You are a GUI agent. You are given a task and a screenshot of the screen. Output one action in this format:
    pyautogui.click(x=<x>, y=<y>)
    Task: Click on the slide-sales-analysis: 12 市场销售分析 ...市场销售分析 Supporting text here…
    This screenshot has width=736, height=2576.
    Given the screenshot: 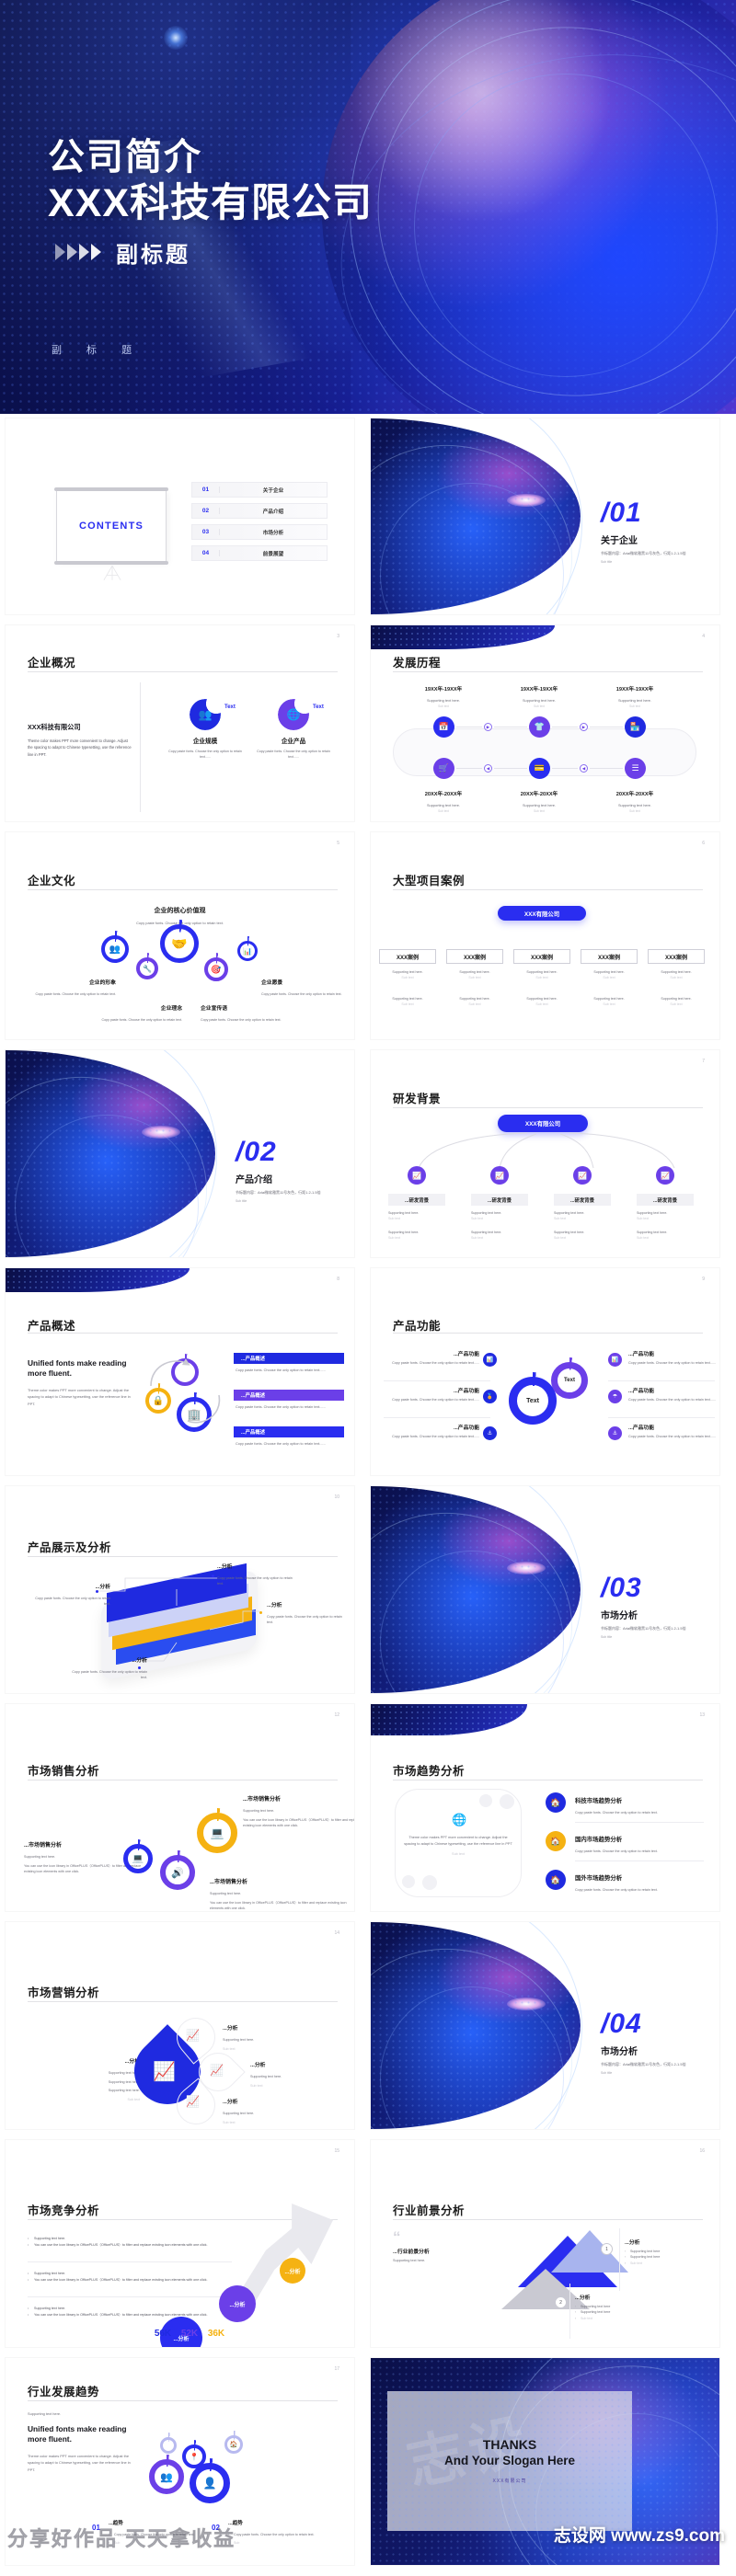 What is the action you would take?
    pyautogui.click(x=180, y=1808)
    